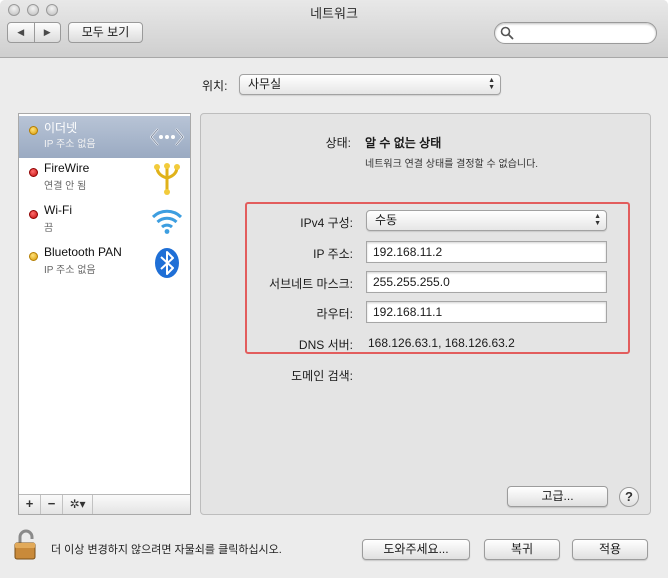 This screenshot has height=578, width=668. Describe the element at coordinates (452, 164) in the screenshot. I see `status-description: 네트워크 연결 상태를 결정할 수 없습니다.` at that location.